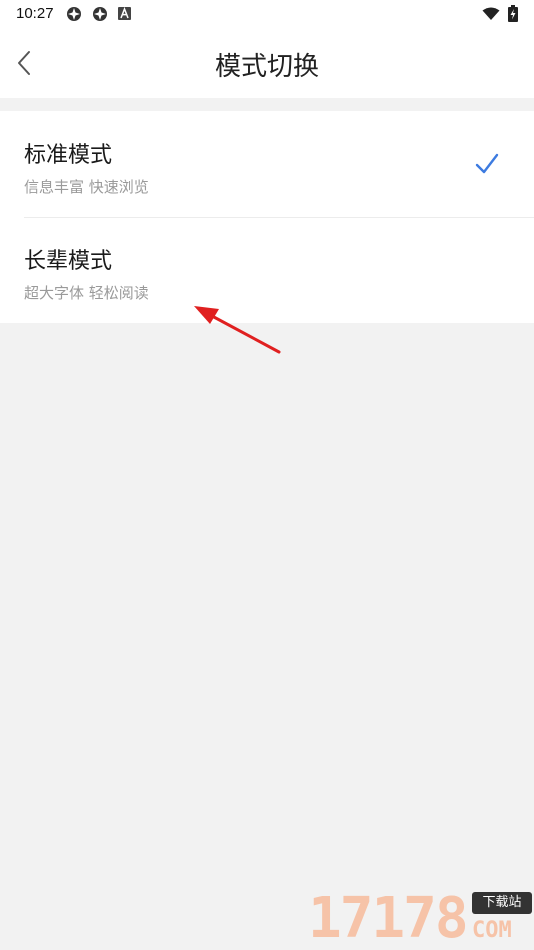 The width and height of the screenshot is (534, 950). I want to click on battery-charging-icon, so click(513, 13).